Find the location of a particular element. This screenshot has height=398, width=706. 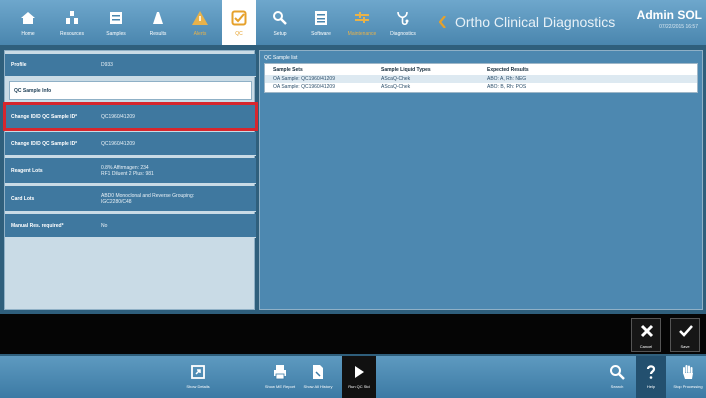

diagnostics-icon is located at coordinates (403, 18).